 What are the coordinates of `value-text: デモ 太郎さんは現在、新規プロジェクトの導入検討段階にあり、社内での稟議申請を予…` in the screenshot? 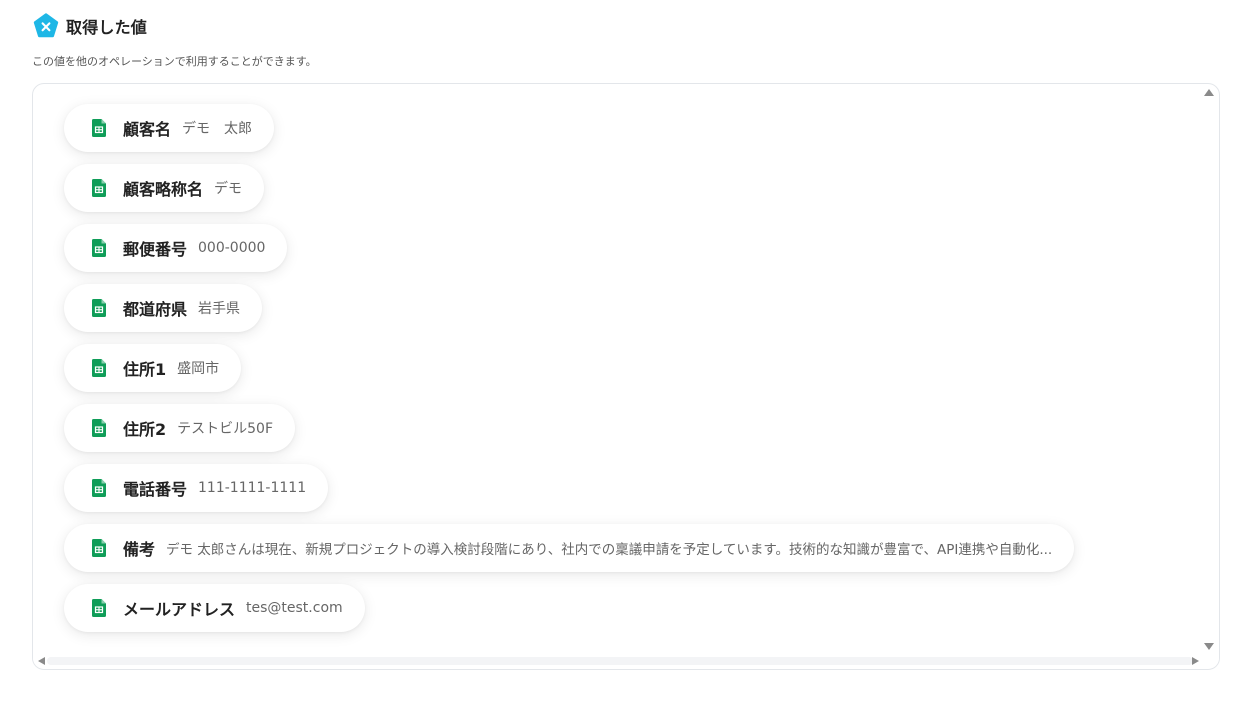 It's located at (609, 550).